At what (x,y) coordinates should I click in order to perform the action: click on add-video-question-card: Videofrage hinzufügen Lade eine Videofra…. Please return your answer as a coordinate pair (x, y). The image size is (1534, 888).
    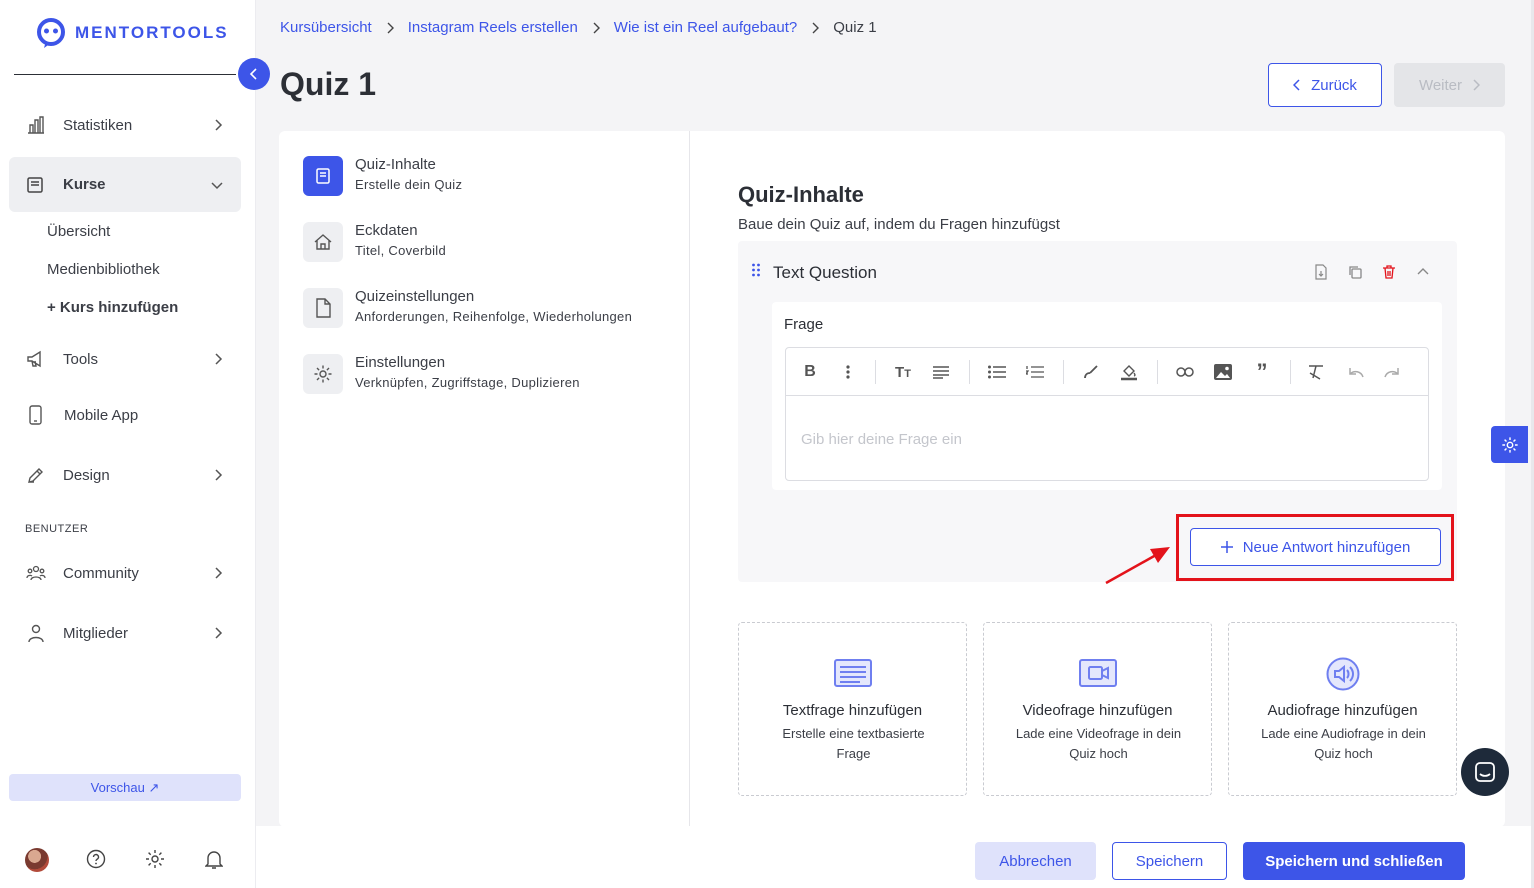
    Looking at the image, I should click on (1097, 709).